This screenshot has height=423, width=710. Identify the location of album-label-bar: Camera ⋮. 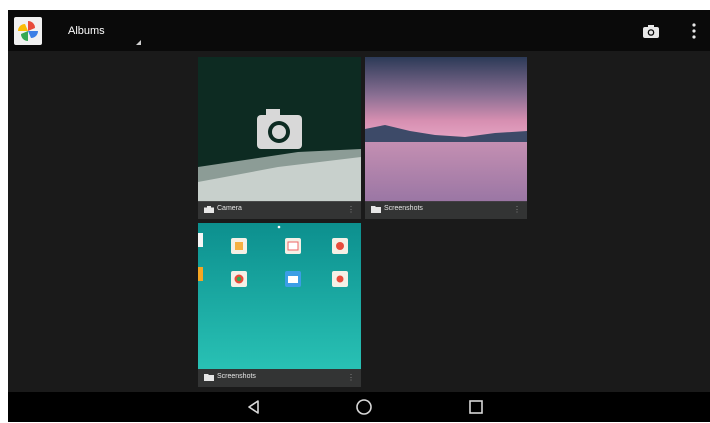
(279, 210).